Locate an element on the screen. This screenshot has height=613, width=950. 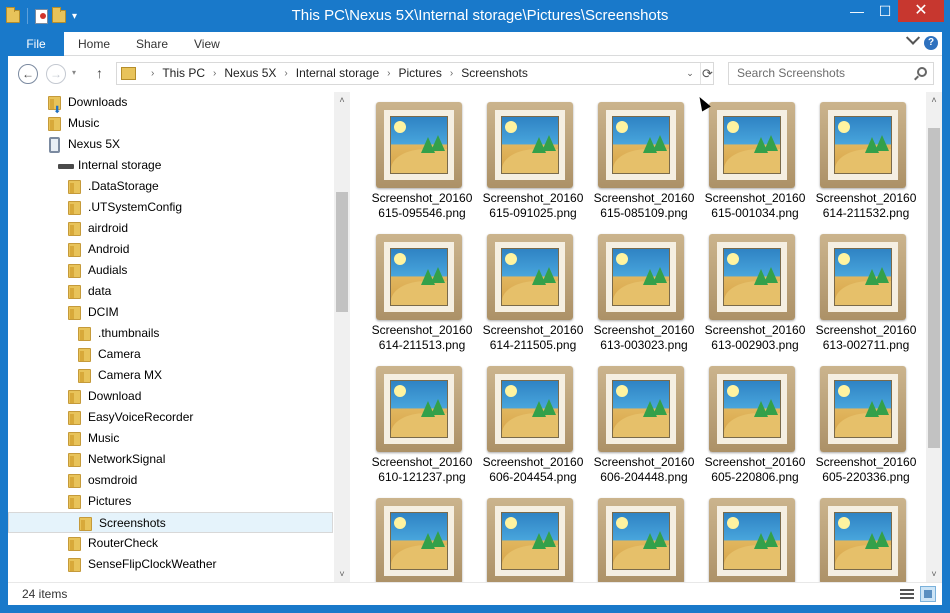
file-item: Screenshot_20160 614-211532.png is located at coordinates (861, 158).